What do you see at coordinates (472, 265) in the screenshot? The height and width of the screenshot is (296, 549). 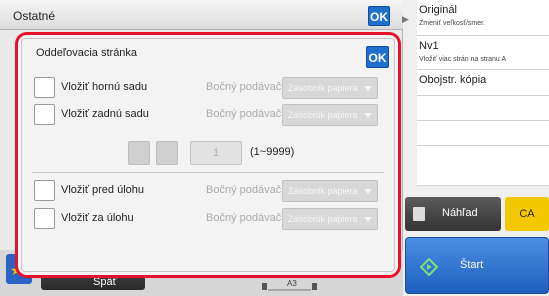 I see `start-label: Štart` at bounding box center [472, 265].